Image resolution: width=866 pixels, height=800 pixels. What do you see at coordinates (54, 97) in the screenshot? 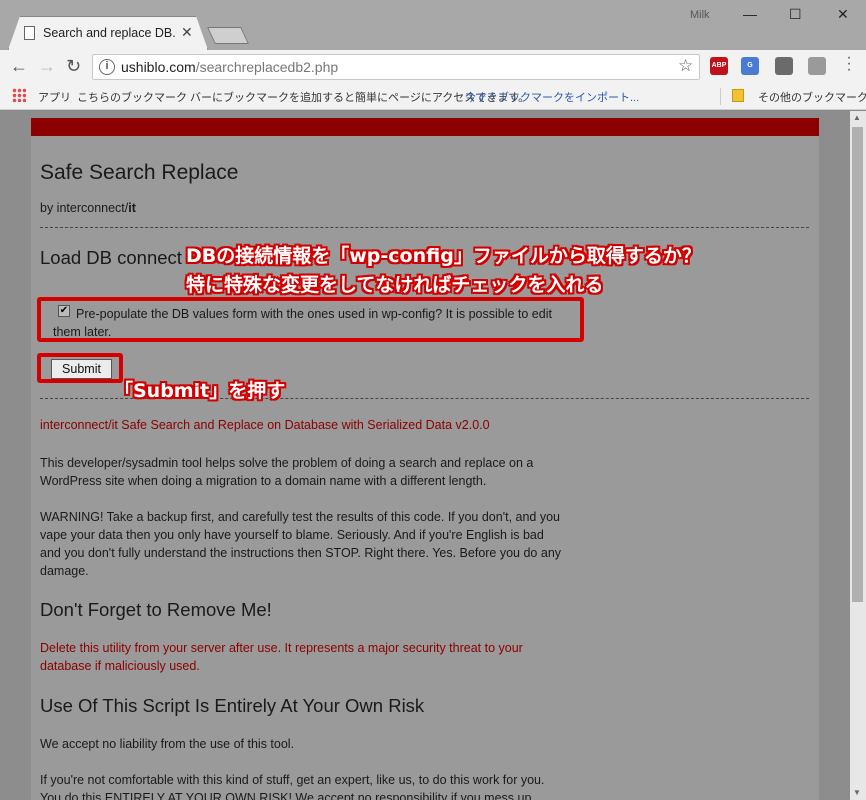
I see `apps-label: アプリ` at bounding box center [54, 97].